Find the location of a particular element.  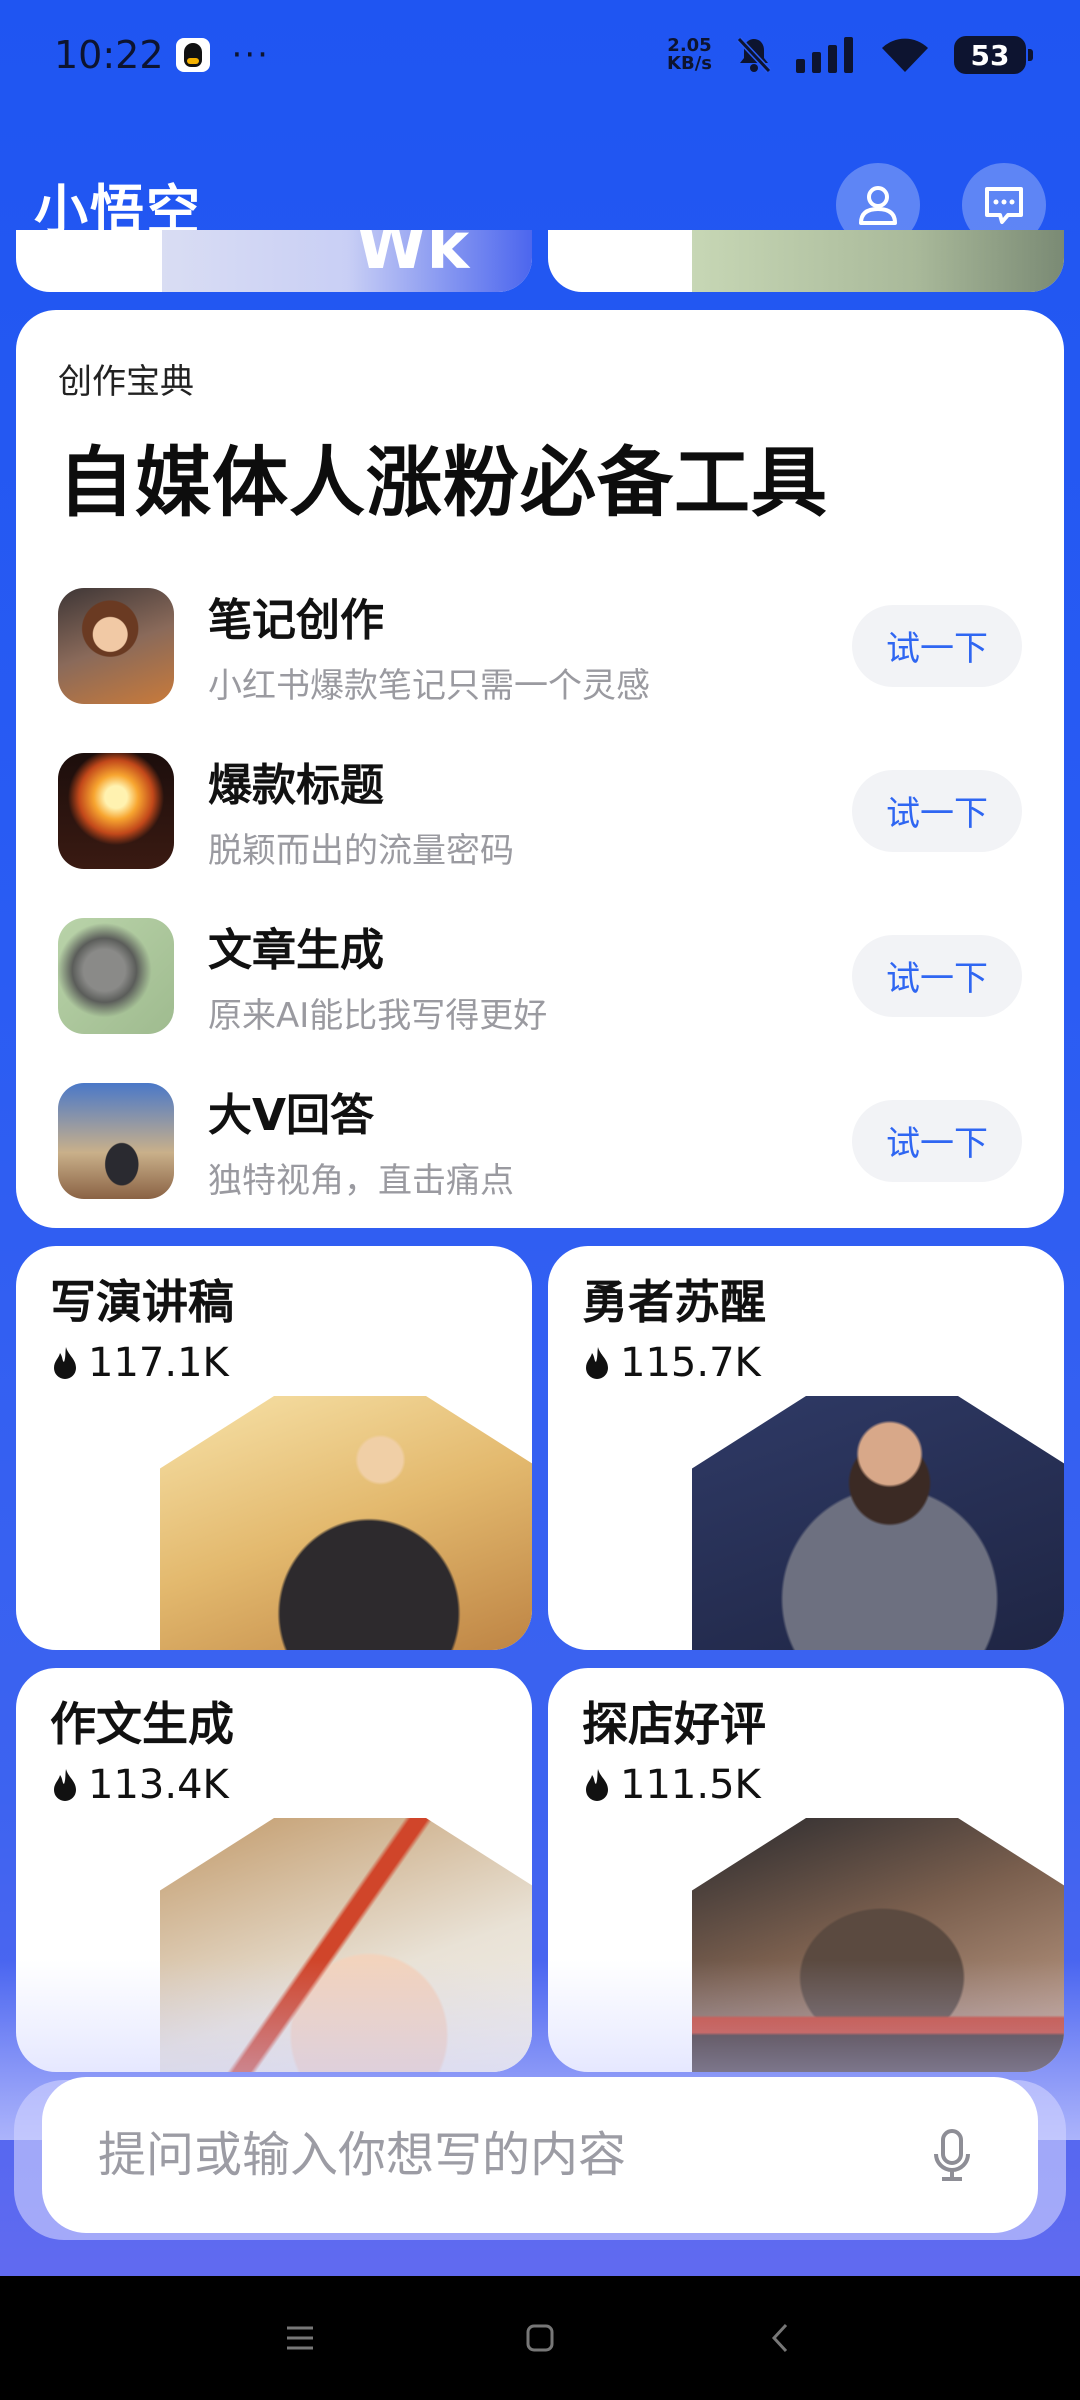

card-heading: 自媒体人涨粉必备工具 is located at coordinates (443, 482).